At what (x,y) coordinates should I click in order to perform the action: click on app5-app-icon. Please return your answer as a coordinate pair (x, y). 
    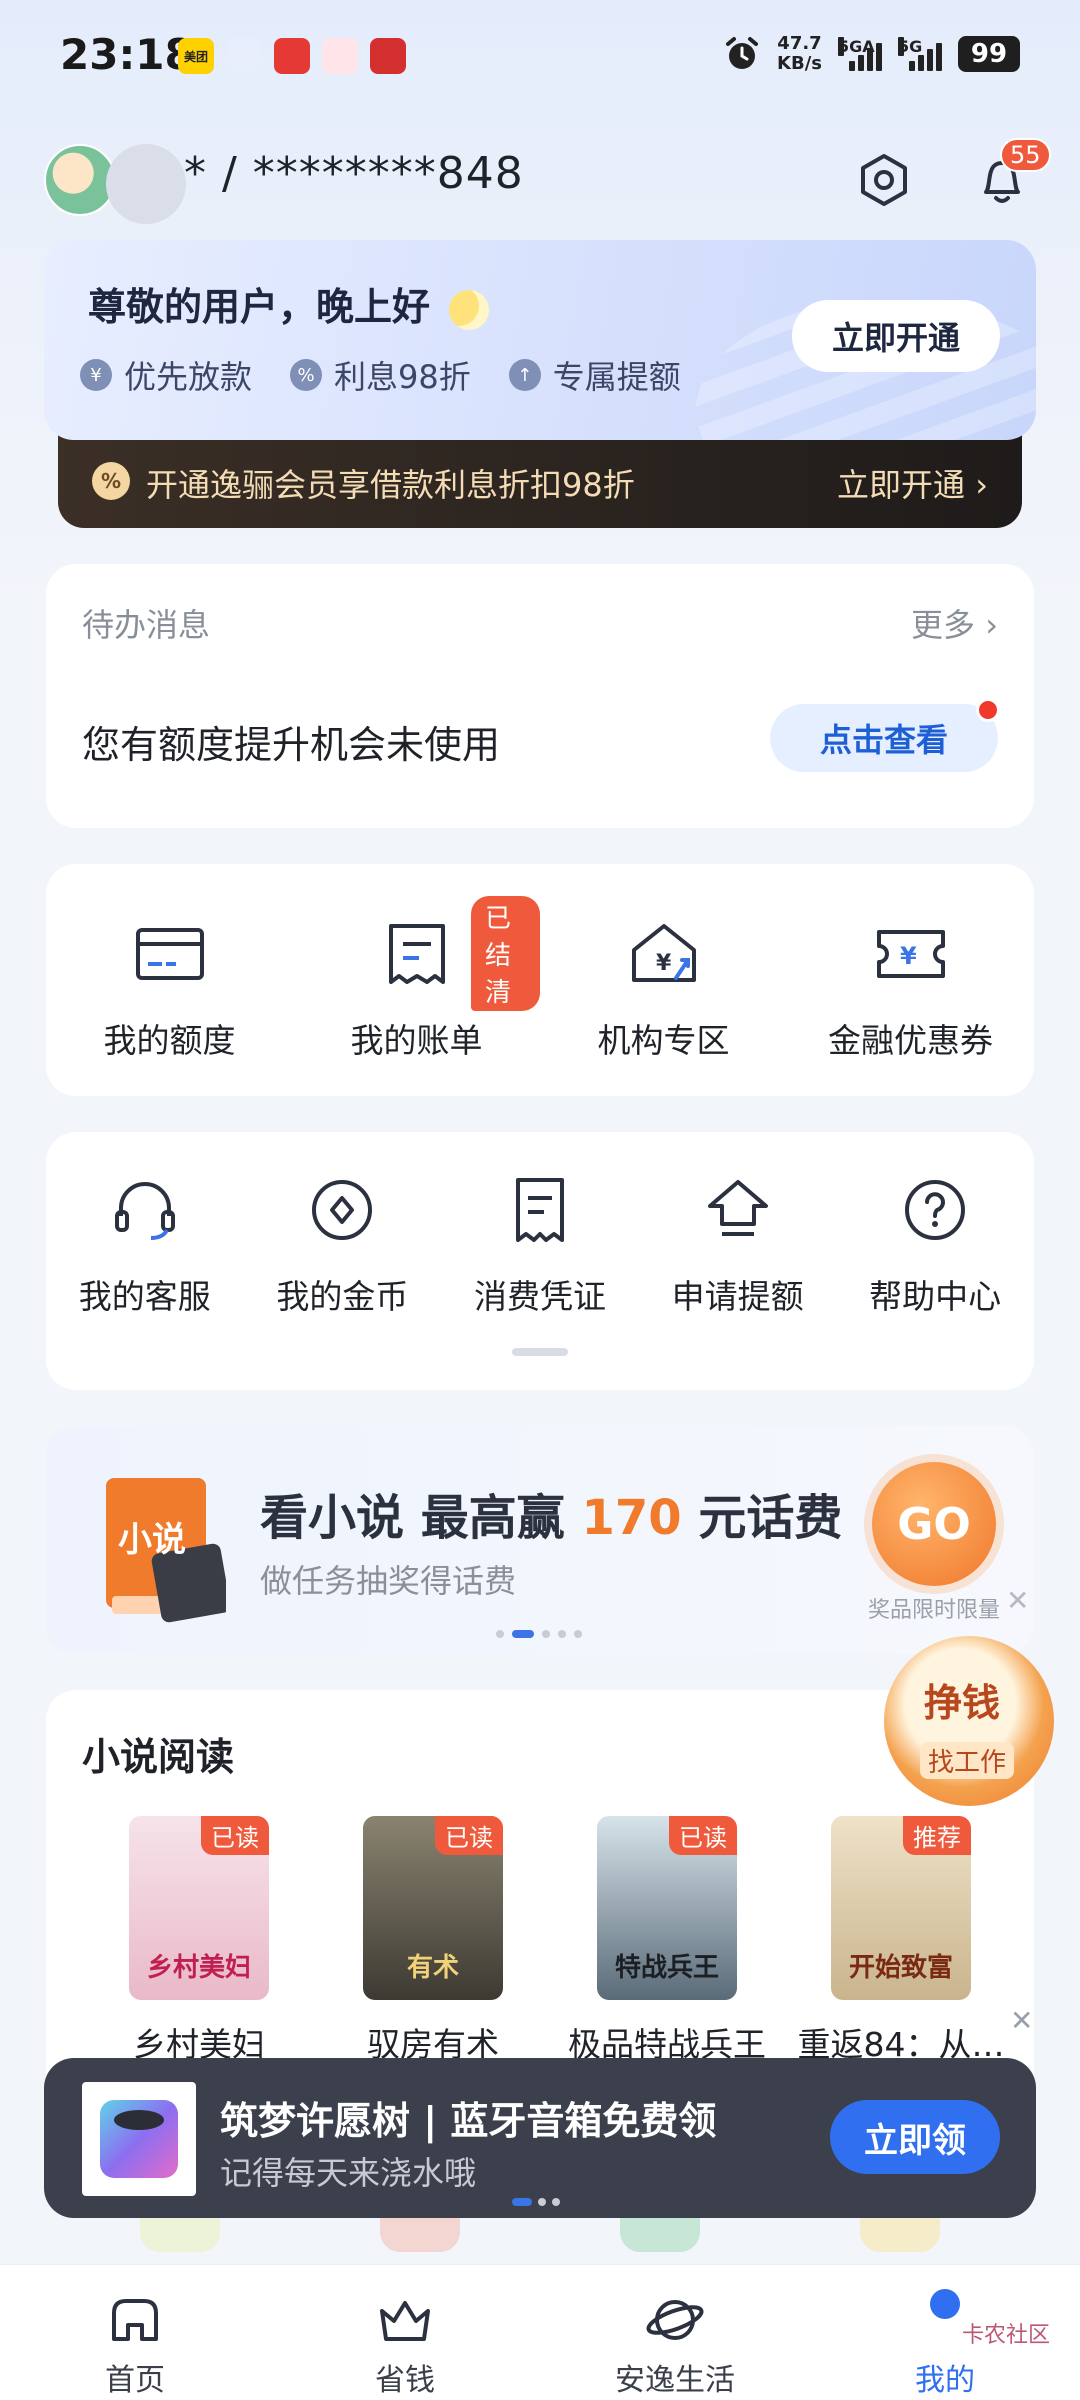
    Looking at the image, I should click on (388, 56).